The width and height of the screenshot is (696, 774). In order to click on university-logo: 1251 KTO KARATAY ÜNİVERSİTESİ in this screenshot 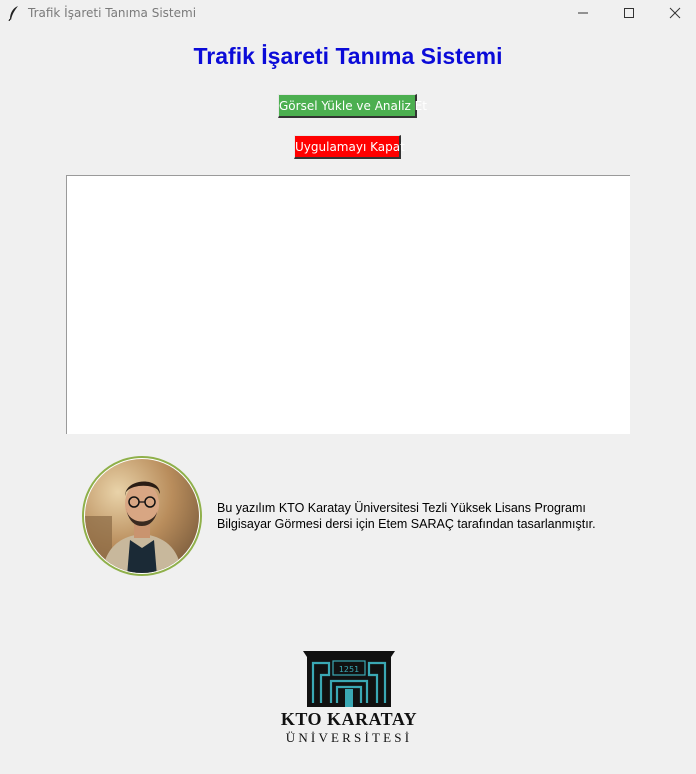, I will do `click(349, 697)`.